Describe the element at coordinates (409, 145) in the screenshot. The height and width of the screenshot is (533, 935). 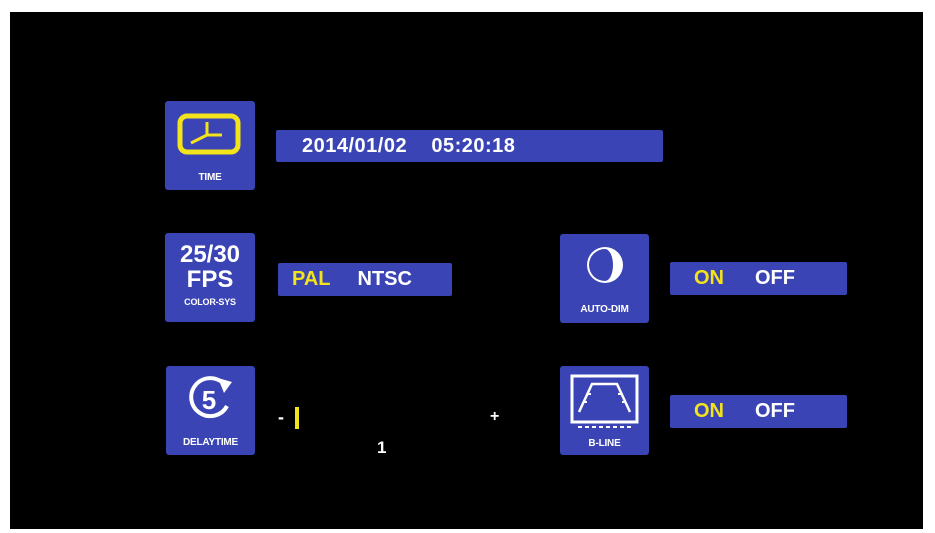
I see `date-time-text: 2014/01/02 05:20:18` at that location.